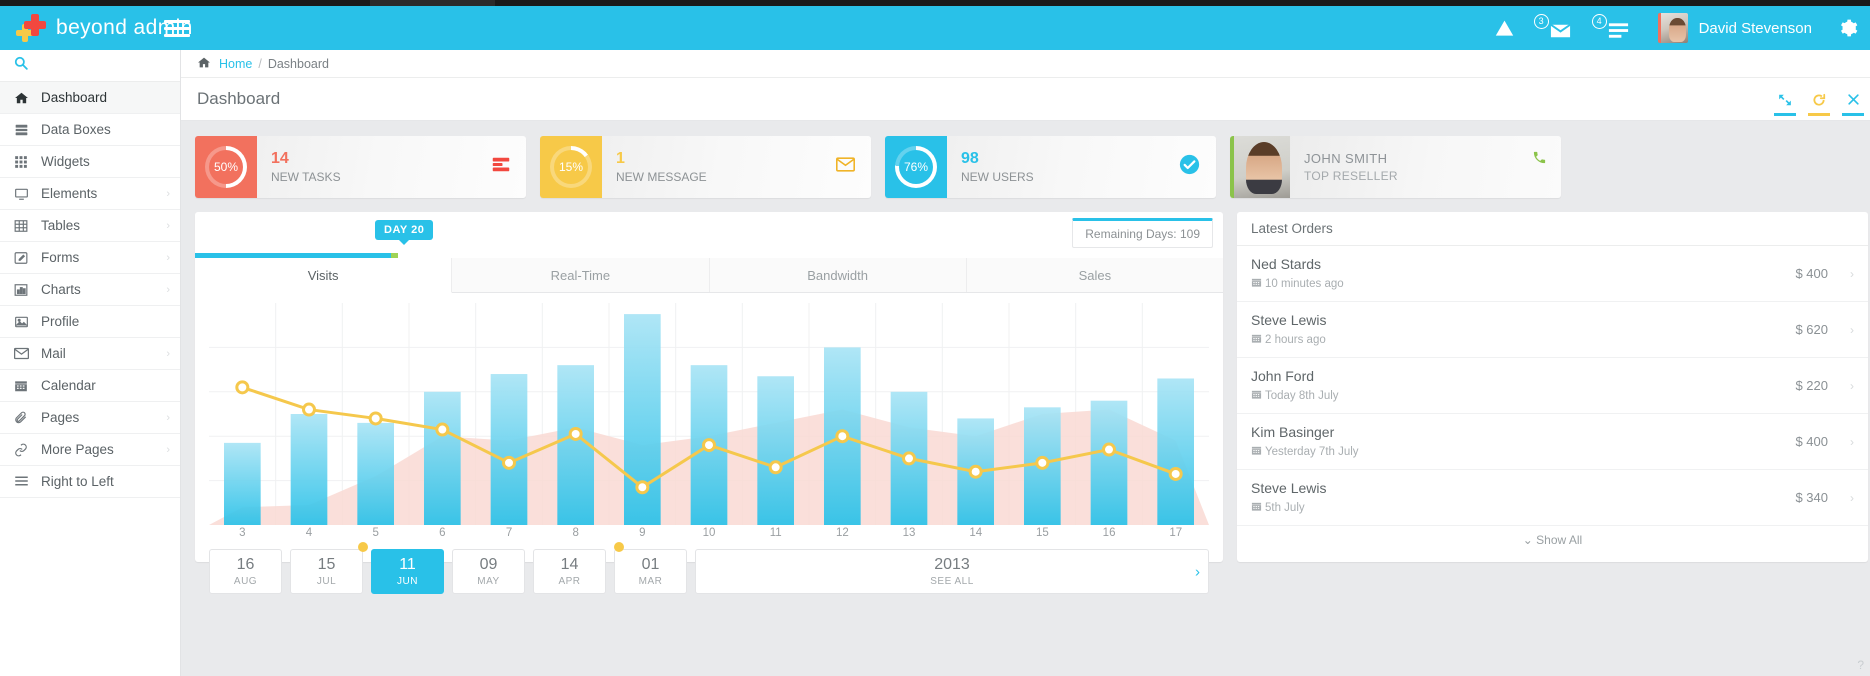  Describe the element at coordinates (709, 255) in the screenshot. I see `progress-bar` at that location.